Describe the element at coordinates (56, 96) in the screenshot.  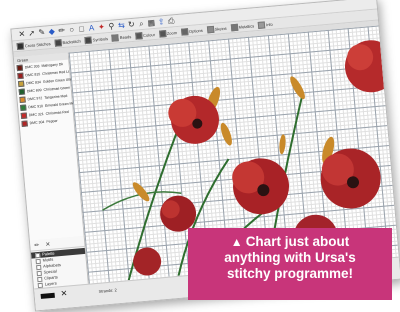
I see `thread-name: Tangerine Med` at that location.